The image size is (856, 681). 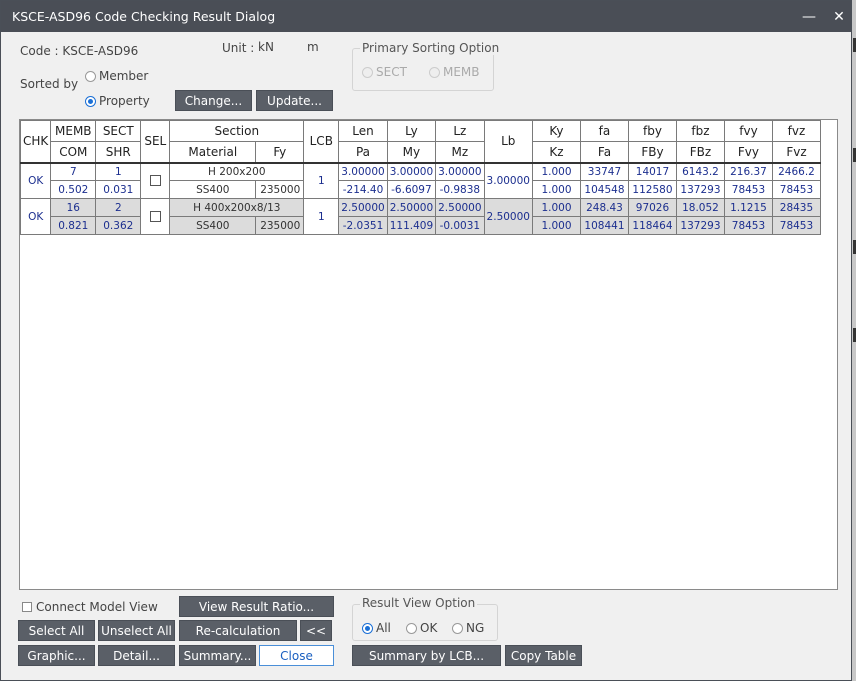 I want to click on connect-model-view-checkbox: Connect Model View, so click(x=90, y=607).